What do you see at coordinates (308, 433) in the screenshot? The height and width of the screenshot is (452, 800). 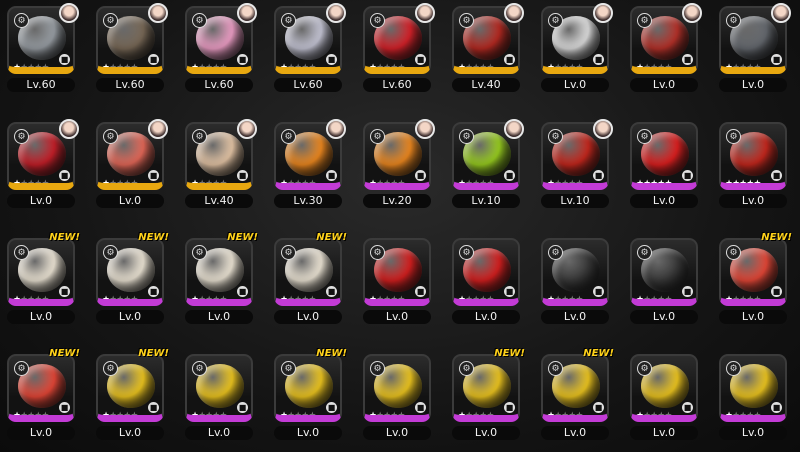 I see `item-level-label: Lv.0` at bounding box center [308, 433].